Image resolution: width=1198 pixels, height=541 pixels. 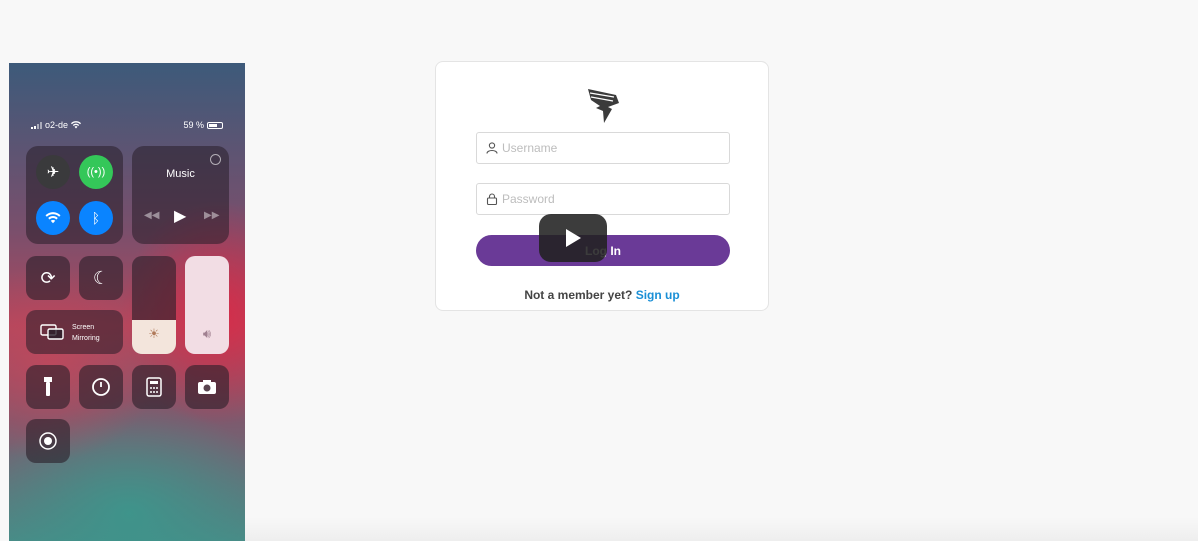 I want to click on moon-icon: ☾, so click(x=101, y=278).